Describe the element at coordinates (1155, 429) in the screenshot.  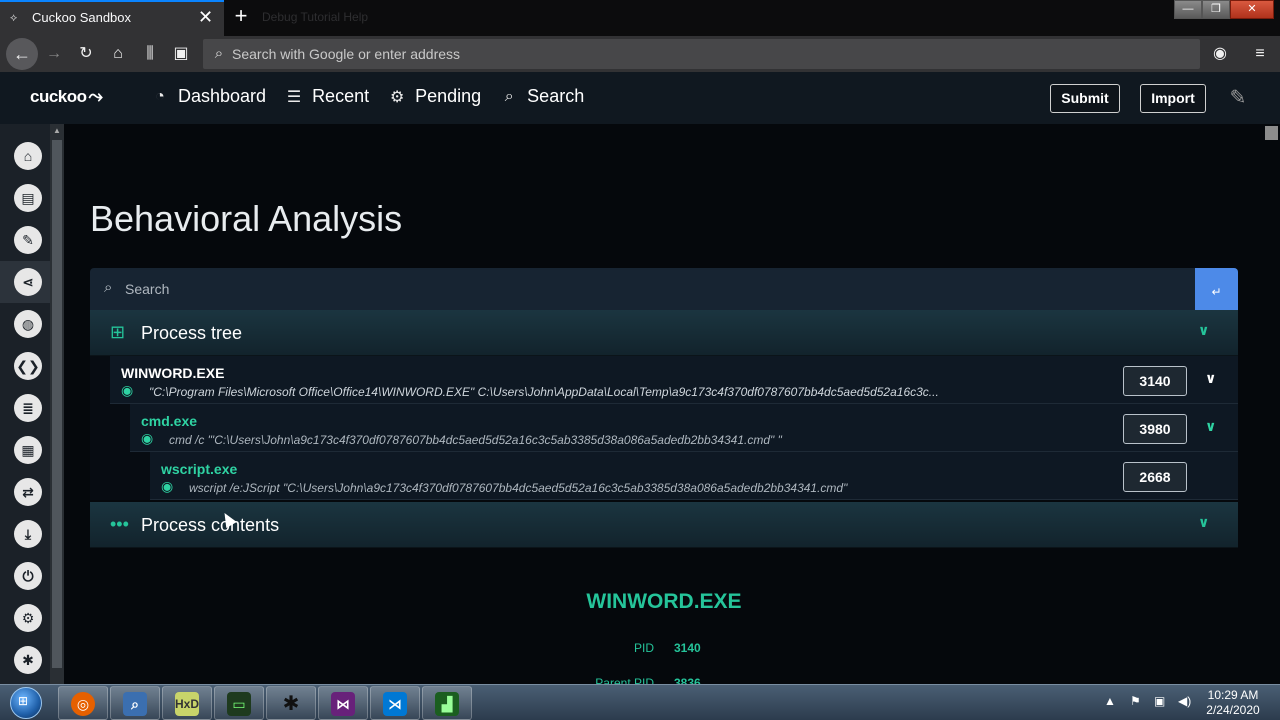
I see `pid-badge: 3980` at that location.